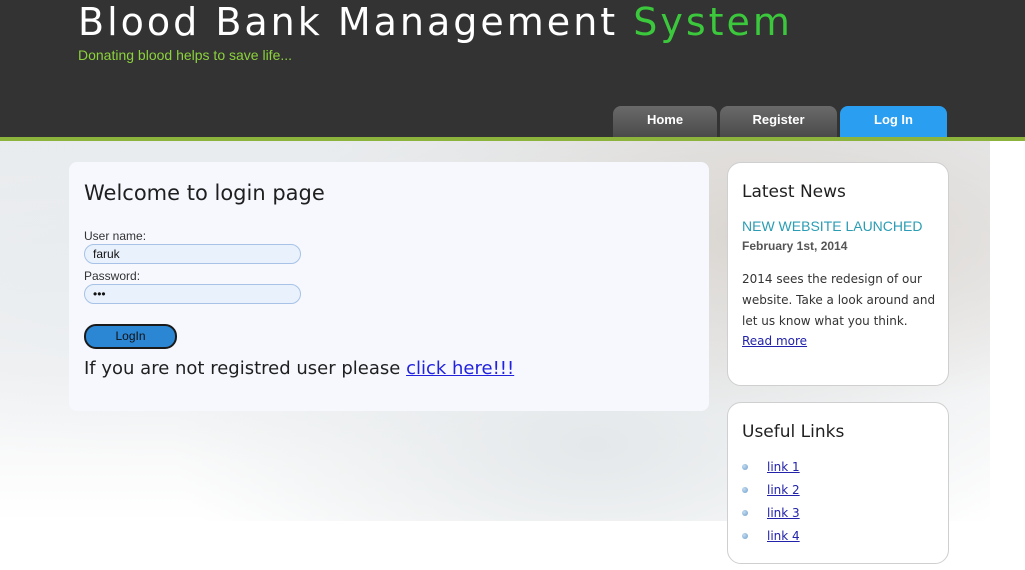 The width and height of the screenshot is (1025, 570). I want to click on menu-item-register: Register, so click(778, 121).